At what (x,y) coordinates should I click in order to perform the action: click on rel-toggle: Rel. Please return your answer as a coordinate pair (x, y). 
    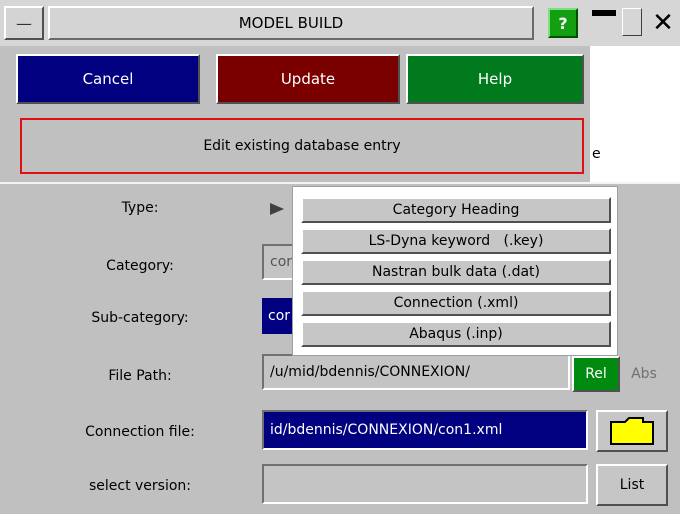
    Looking at the image, I should click on (596, 374).